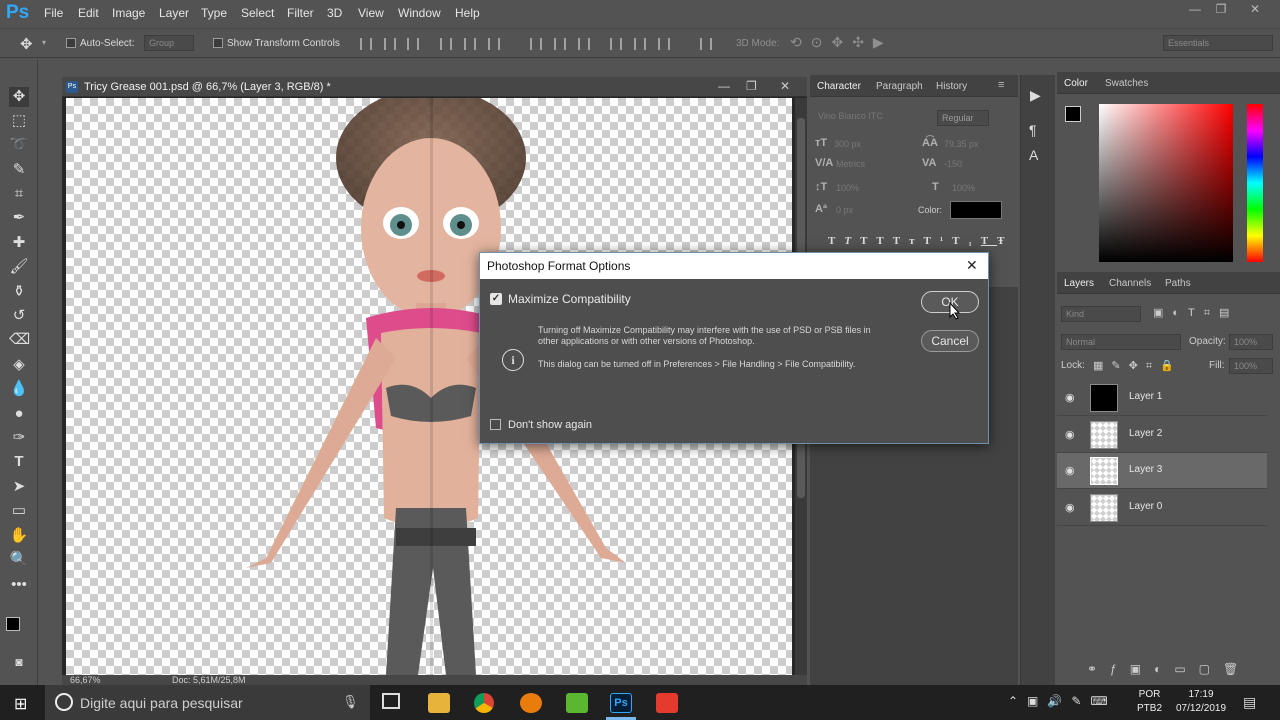 This screenshot has width=1280, height=720. Describe the element at coordinates (300, 13) in the screenshot. I see `menu-filter: Filter` at that location.